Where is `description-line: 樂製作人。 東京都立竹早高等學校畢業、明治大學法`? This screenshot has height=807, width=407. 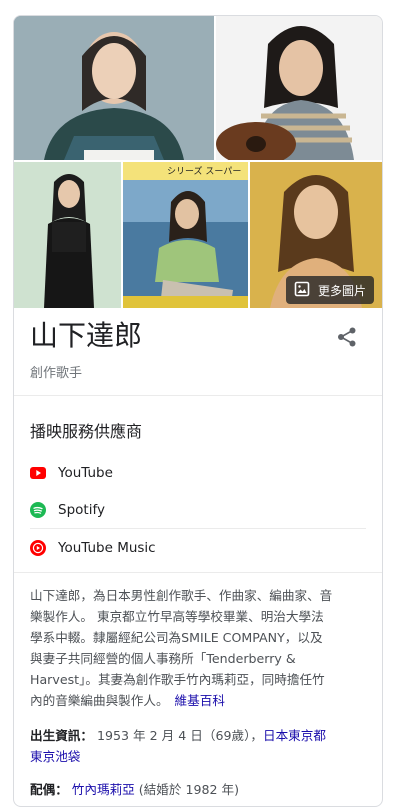
description-line: 樂製作人。 東京都立竹早高等學校畢業、明治大學法 is located at coordinates (177, 616).